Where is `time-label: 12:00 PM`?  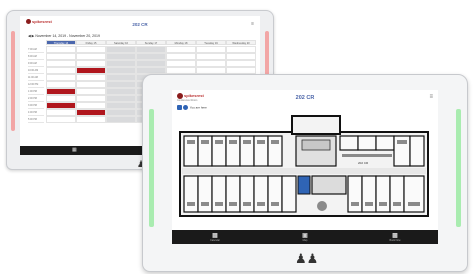
time-label: 12:00 PM is located at coordinates (36, 84).